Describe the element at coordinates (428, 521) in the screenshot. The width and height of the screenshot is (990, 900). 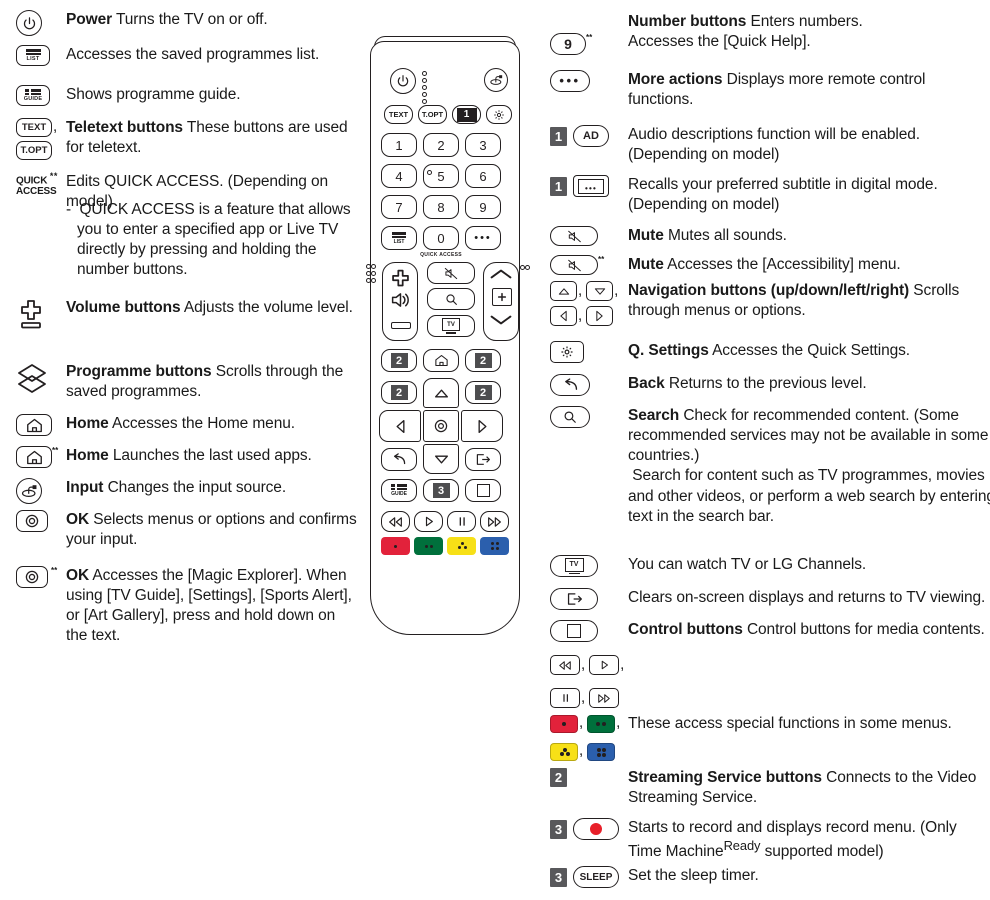
I see `remote-play-button` at that location.